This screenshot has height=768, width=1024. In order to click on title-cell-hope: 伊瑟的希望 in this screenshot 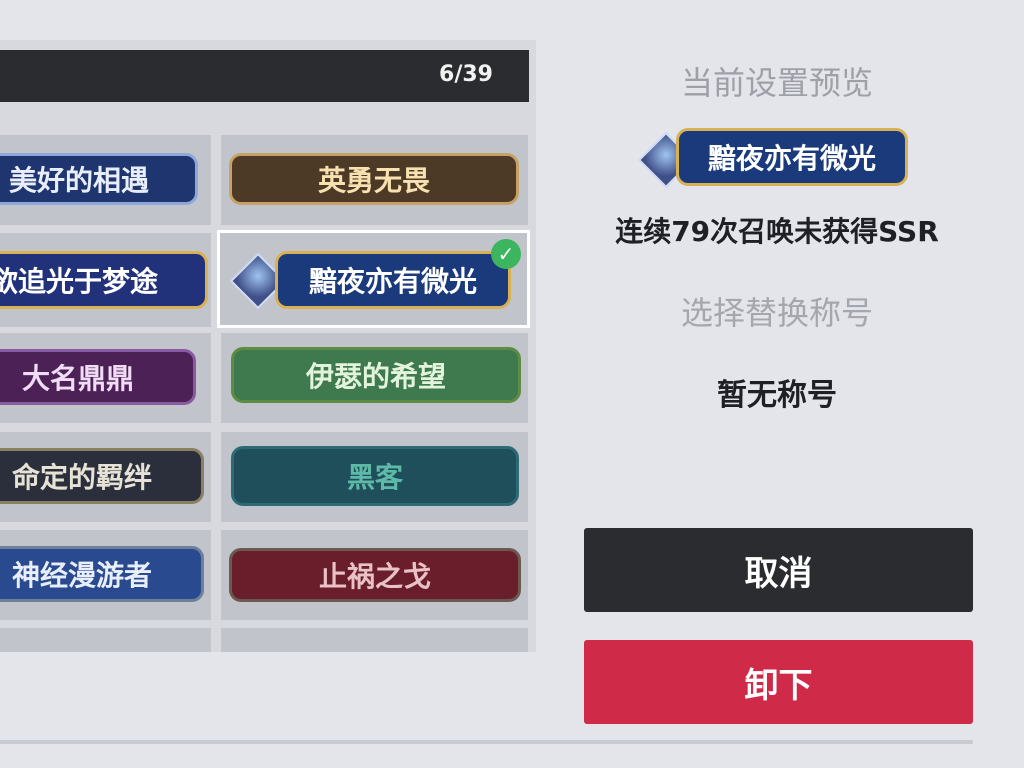, I will do `click(374, 378)`.